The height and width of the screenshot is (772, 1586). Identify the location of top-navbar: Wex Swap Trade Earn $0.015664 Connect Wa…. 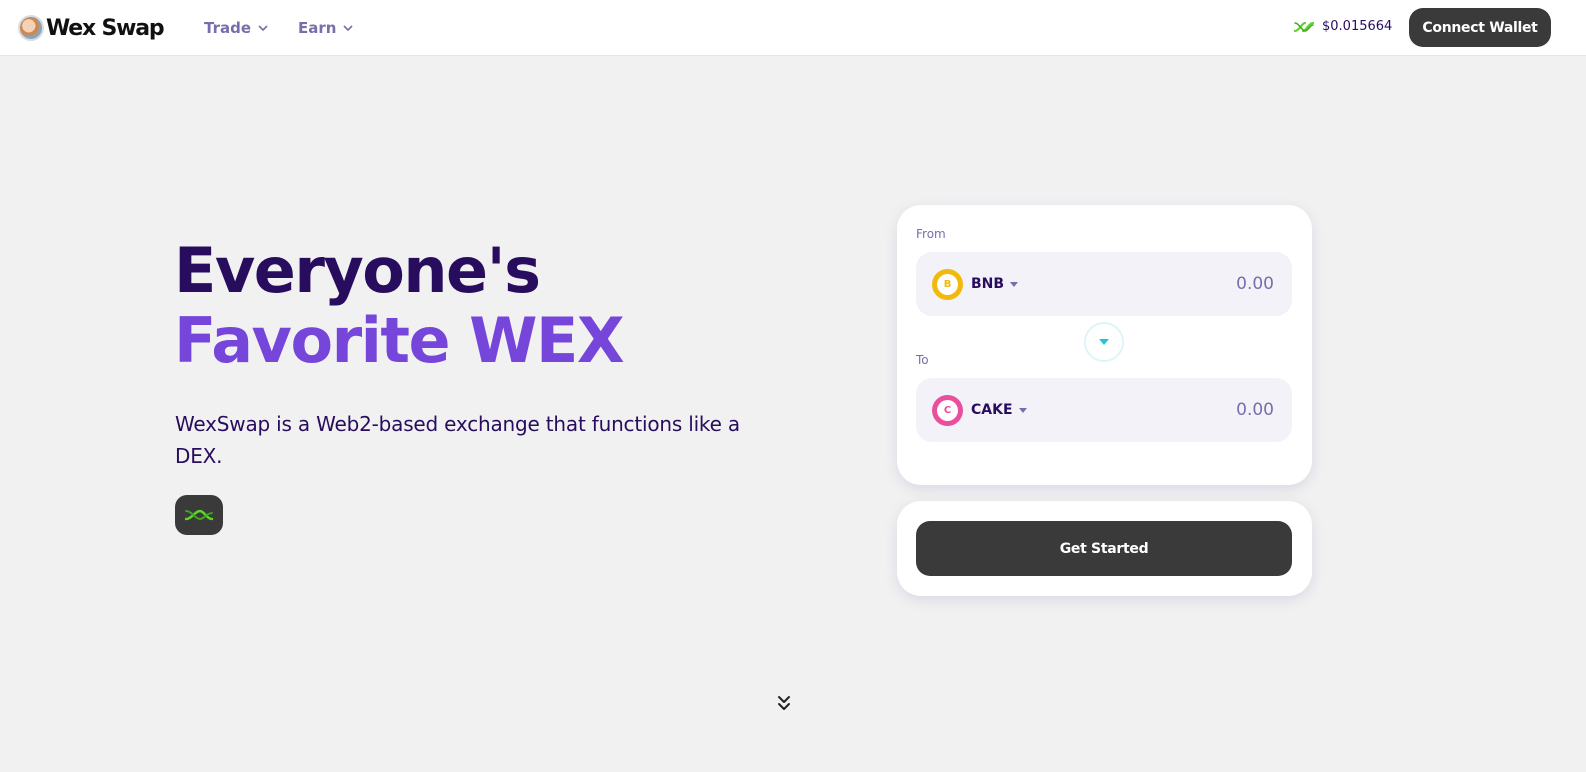
(793, 28).